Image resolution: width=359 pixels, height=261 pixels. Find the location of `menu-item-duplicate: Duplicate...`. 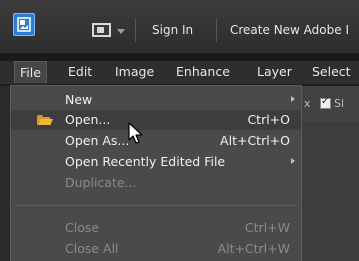

menu-item-duplicate: Duplicate... is located at coordinates (156, 183).